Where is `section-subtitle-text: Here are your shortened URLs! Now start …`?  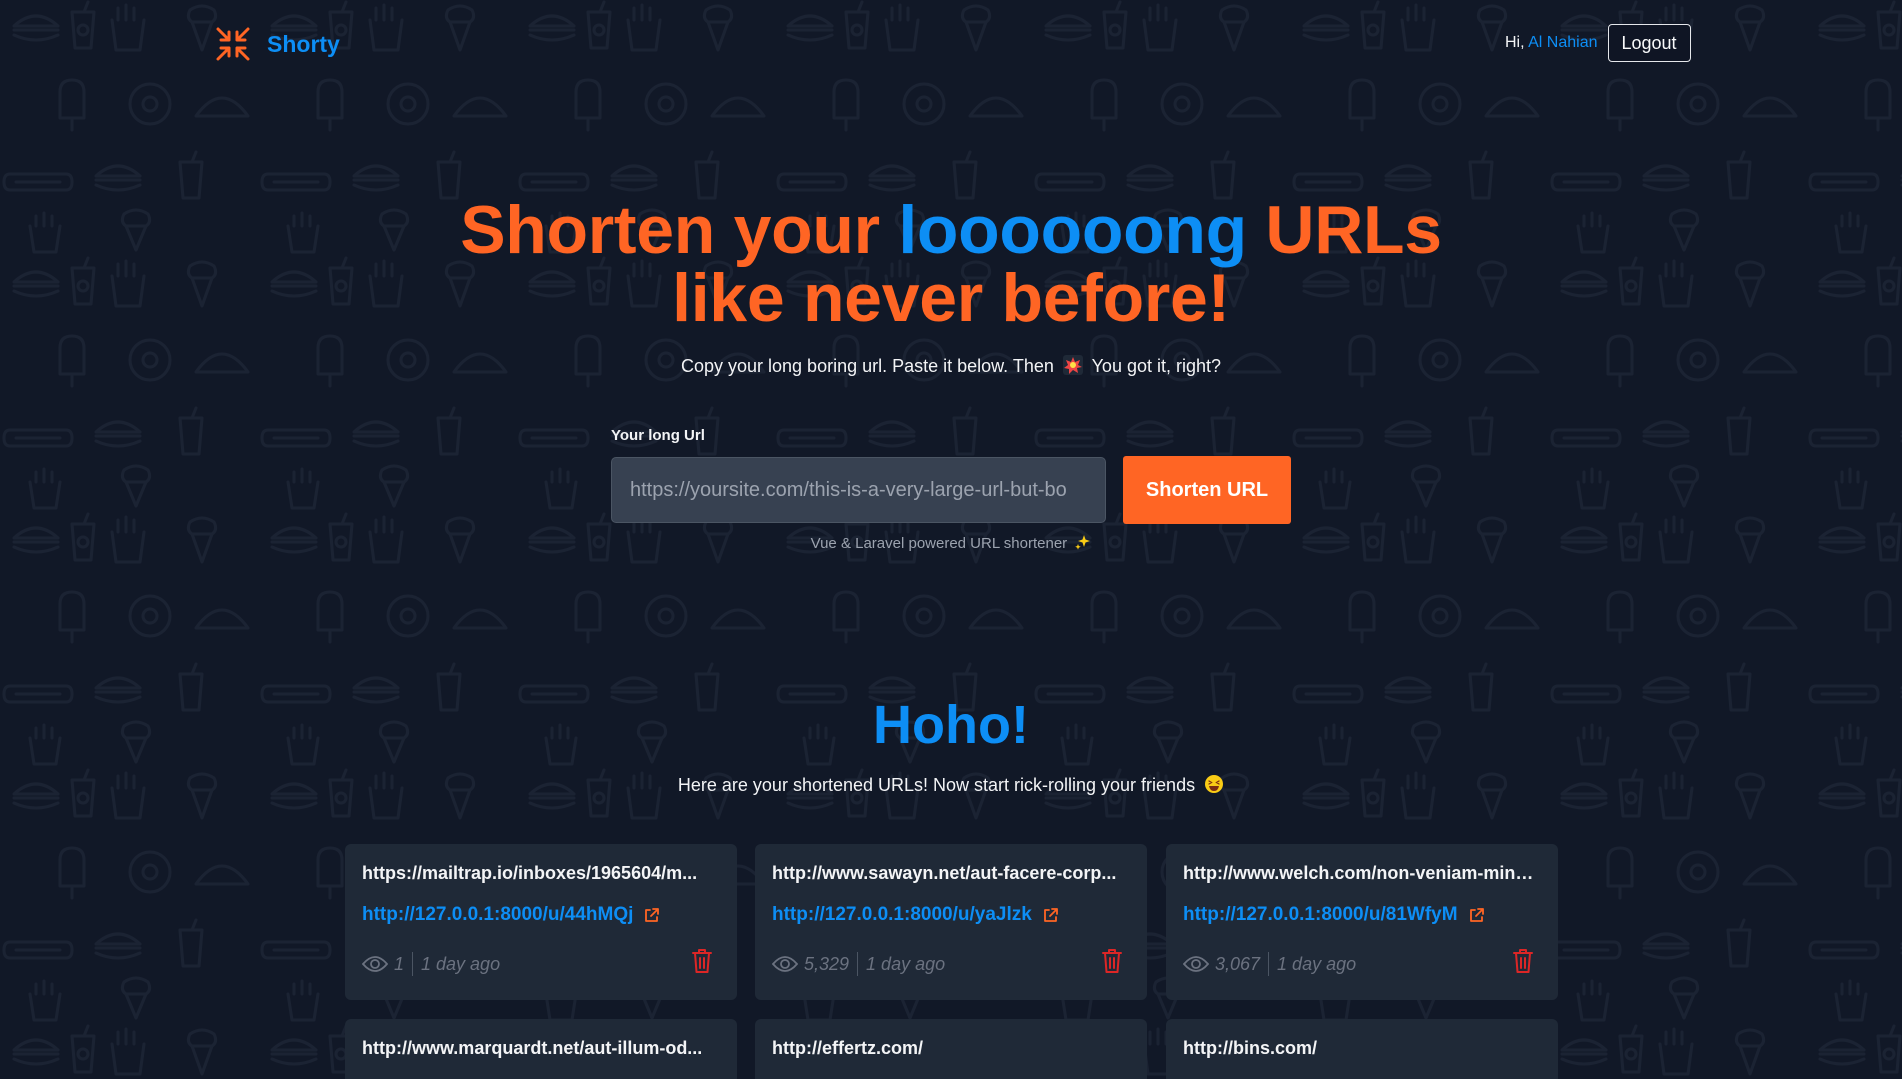
section-subtitle-text: Here are your shortened URLs! Now start … is located at coordinates (936, 785).